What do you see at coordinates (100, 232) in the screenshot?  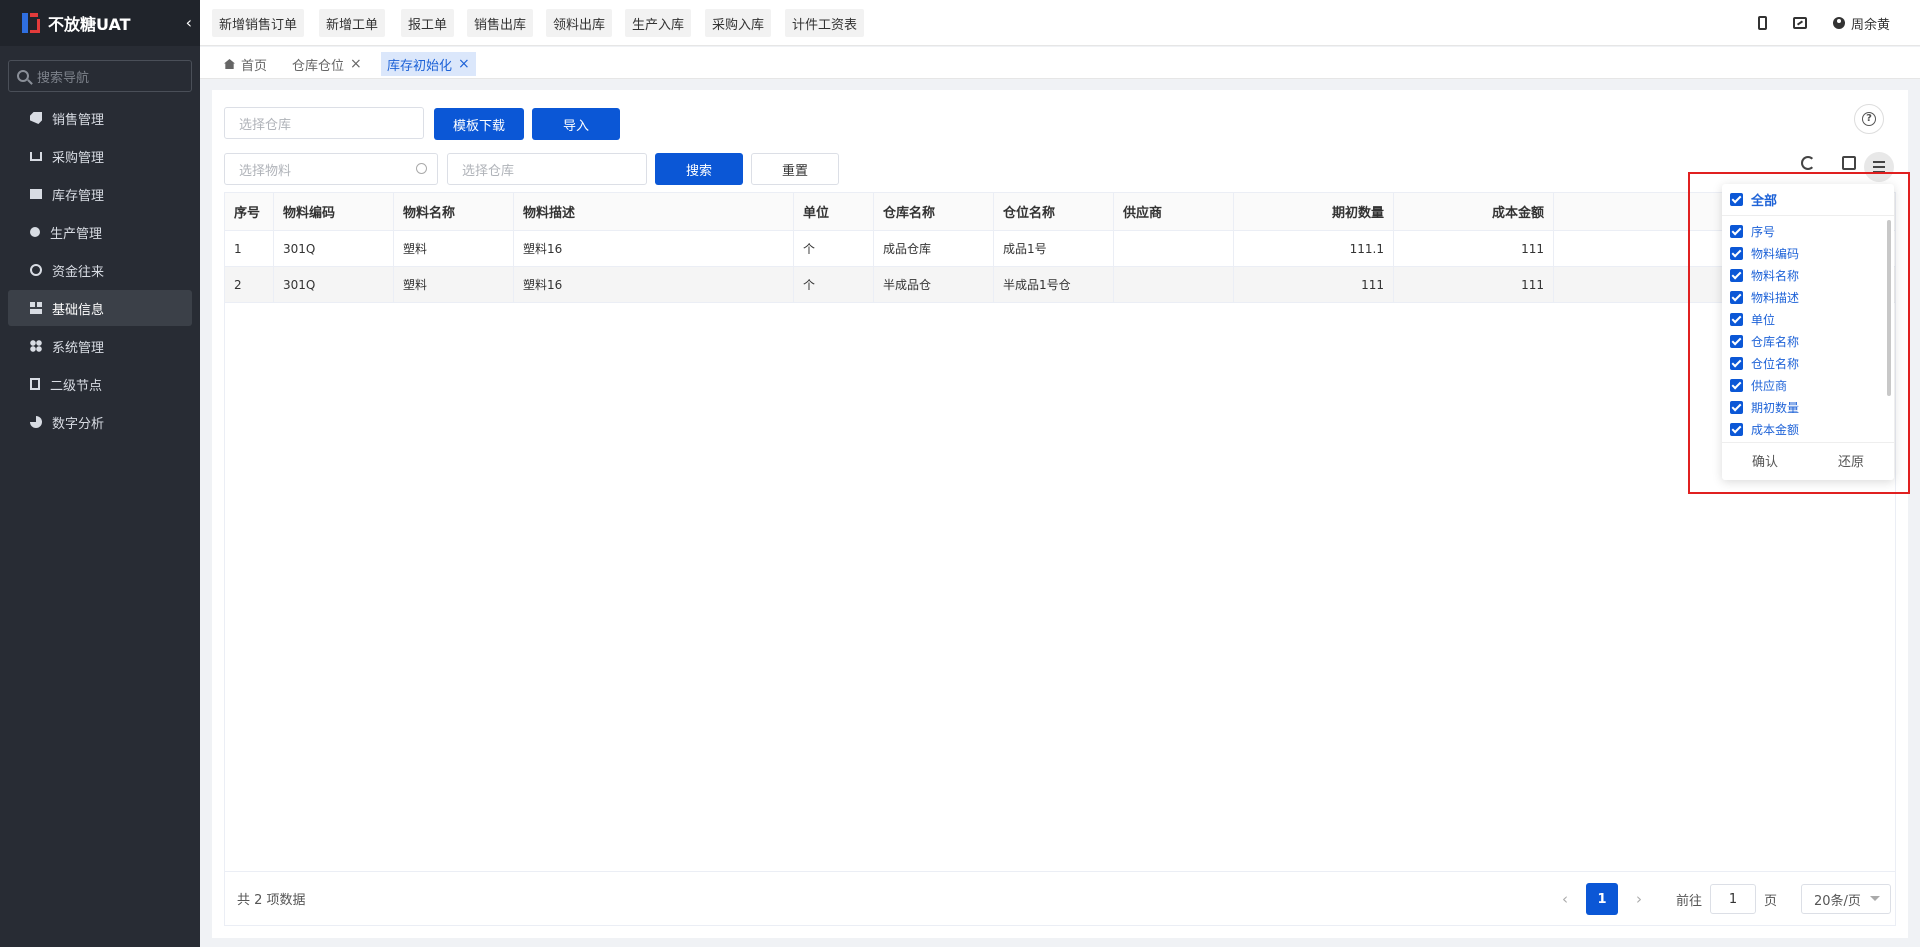 I see `nav-item-production: 生产管理` at bounding box center [100, 232].